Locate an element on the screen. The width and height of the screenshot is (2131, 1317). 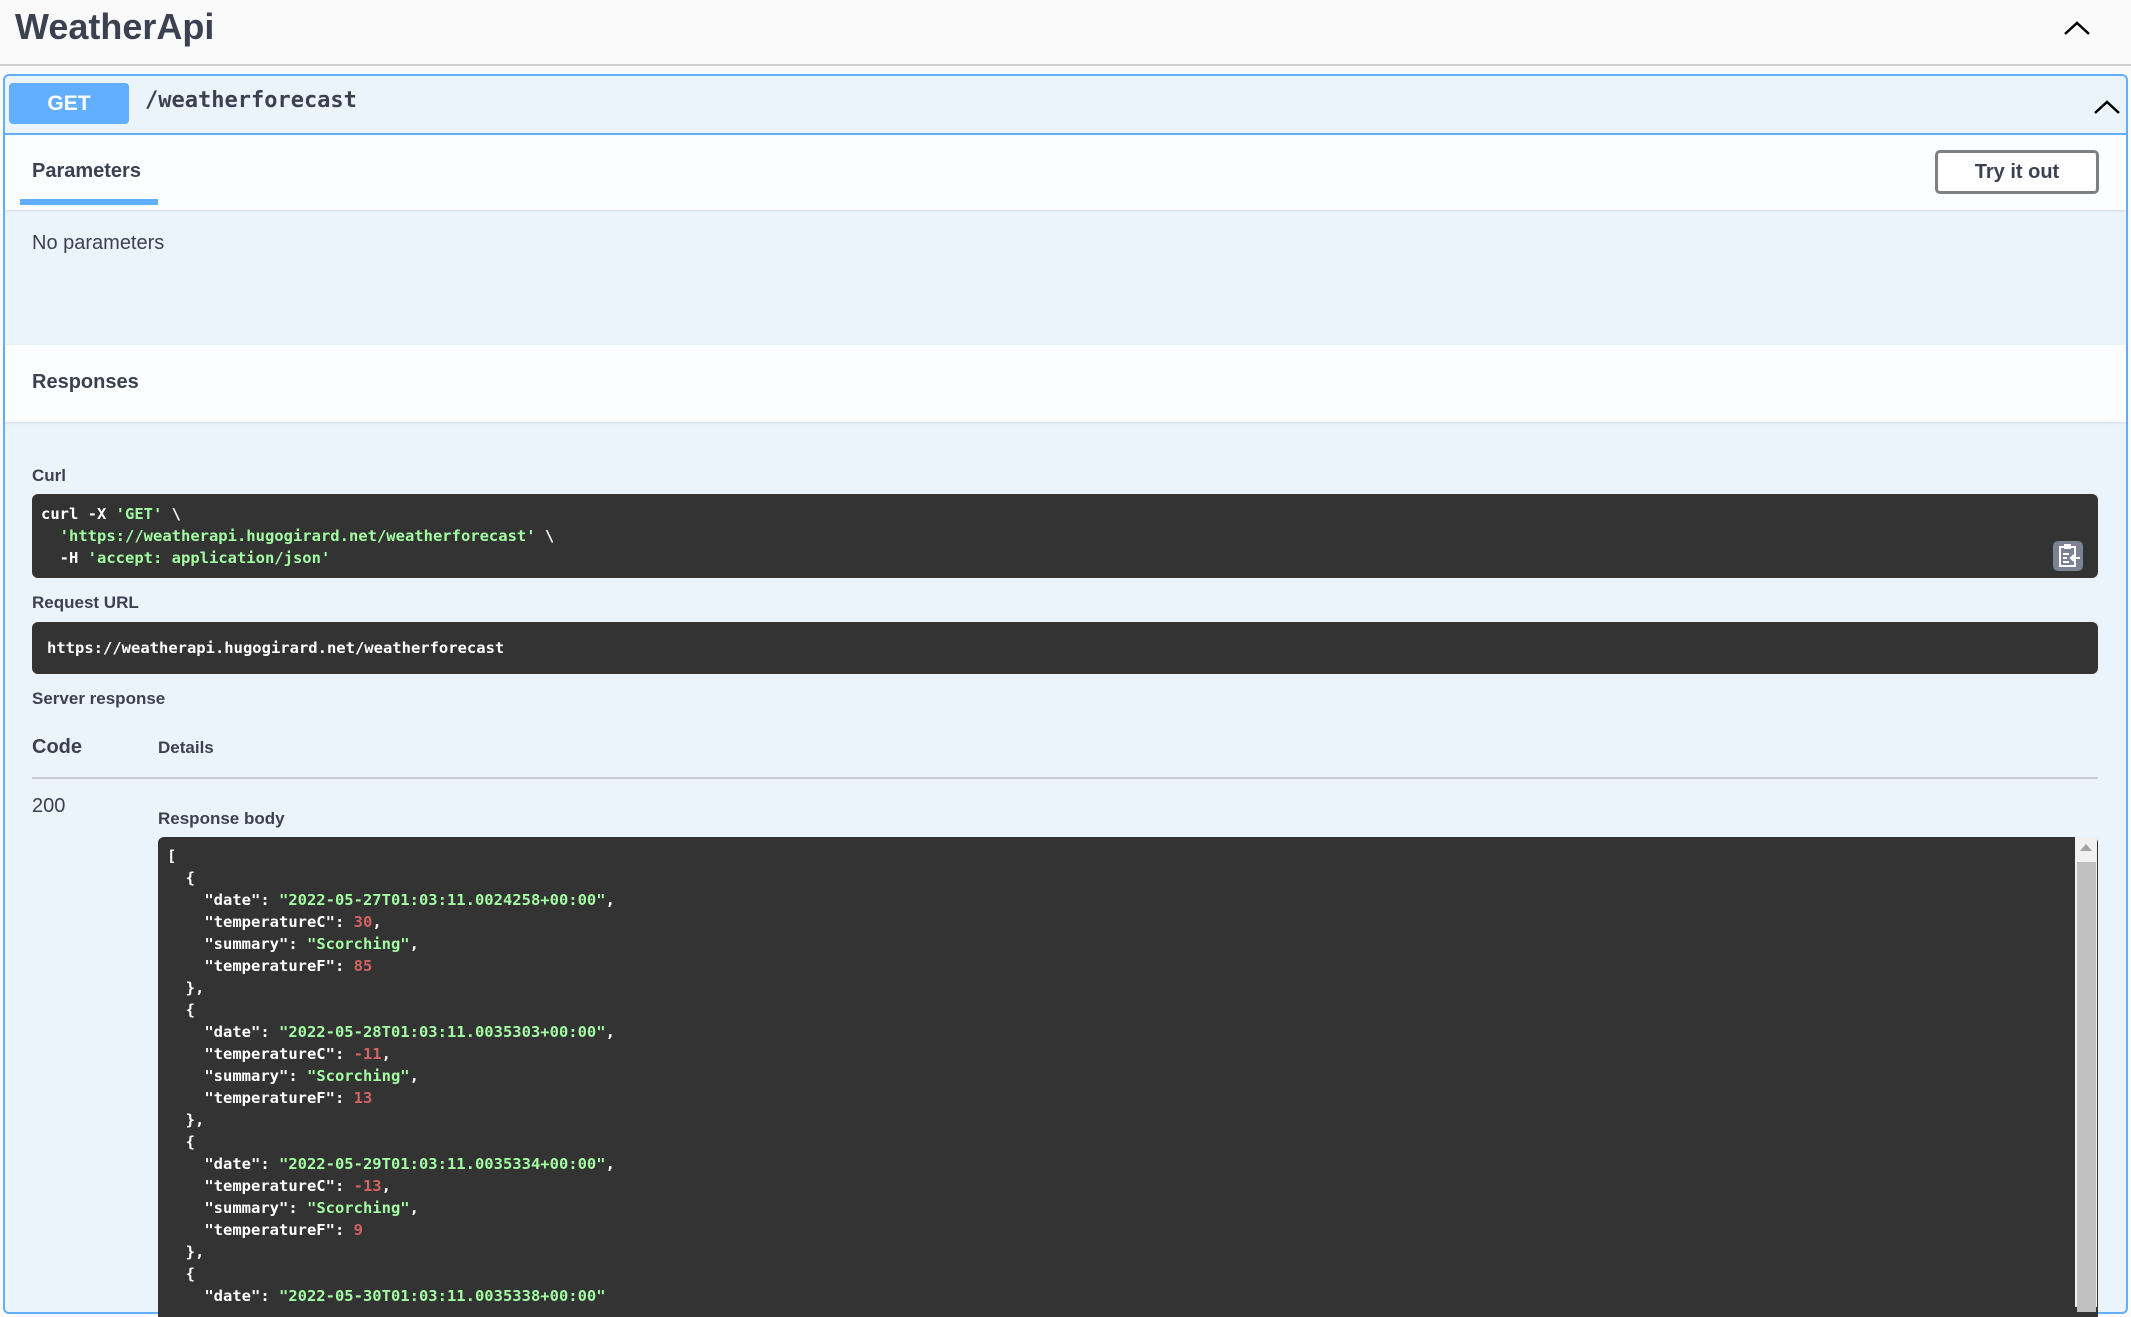
scrollbar-thumb is located at coordinates (2086, 1087).